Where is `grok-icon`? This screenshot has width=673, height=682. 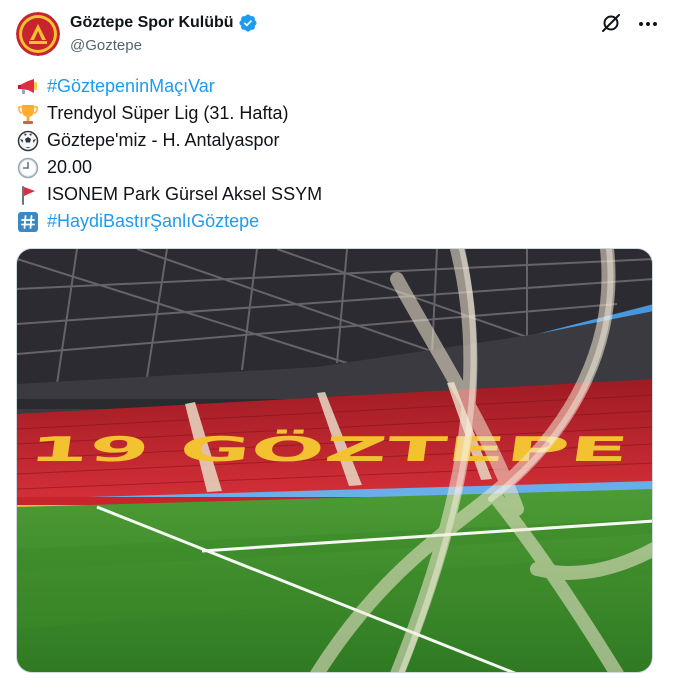
grok-icon is located at coordinates (611, 23).